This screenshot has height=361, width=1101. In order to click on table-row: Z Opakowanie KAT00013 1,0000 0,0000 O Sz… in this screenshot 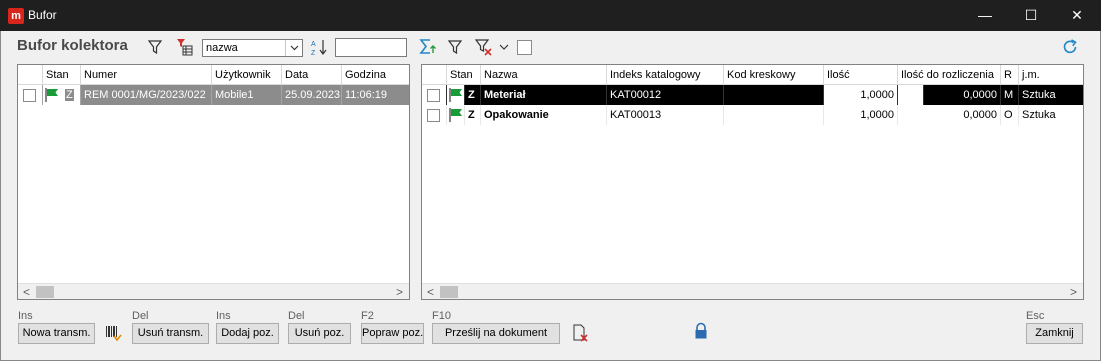, I will do `click(752, 115)`.